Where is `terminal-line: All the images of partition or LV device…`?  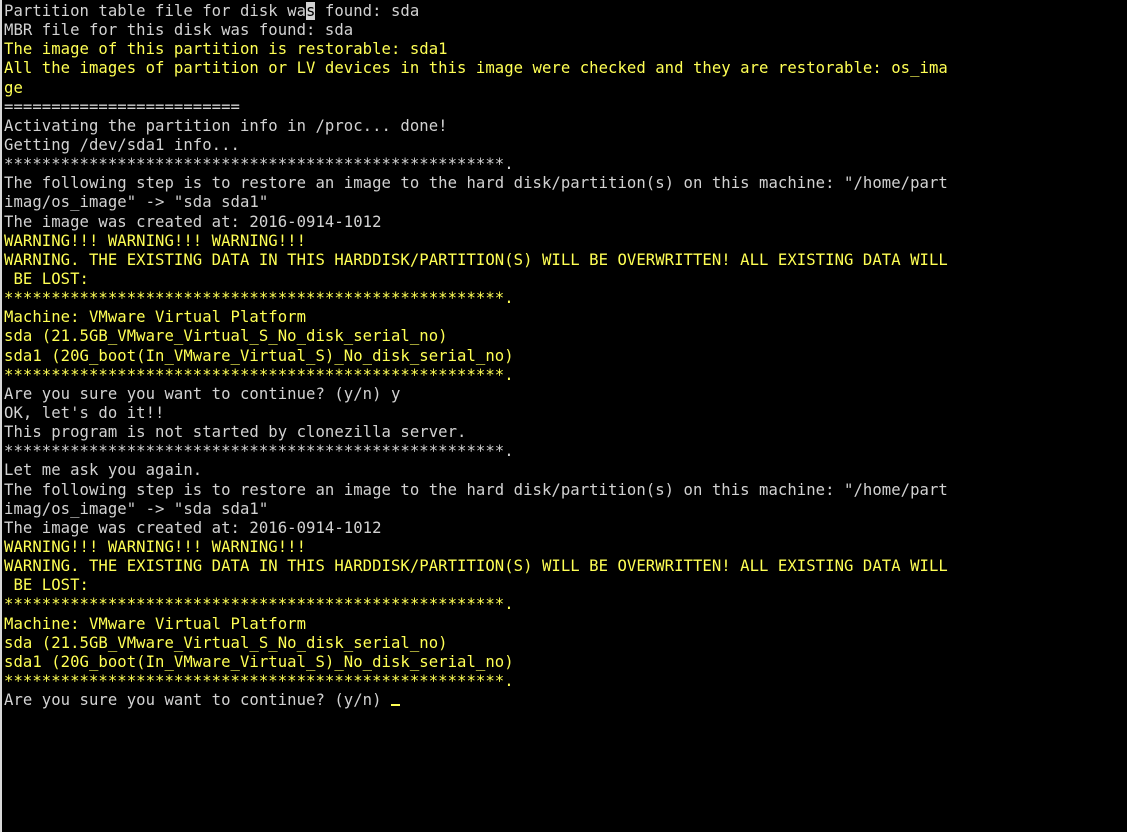
terminal-line: All the images of partition or LV device… is located at coordinates (476, 68).